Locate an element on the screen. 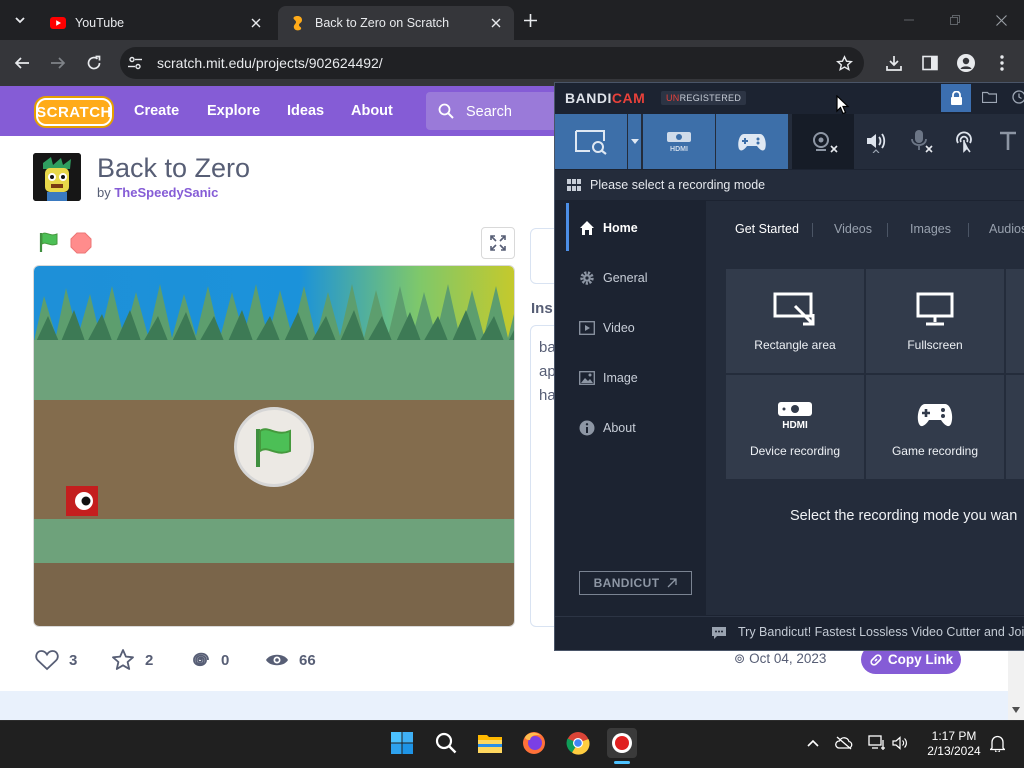 This screenshot has height=768, width=1024. site-info-icon is located at coordinates (135, 63).